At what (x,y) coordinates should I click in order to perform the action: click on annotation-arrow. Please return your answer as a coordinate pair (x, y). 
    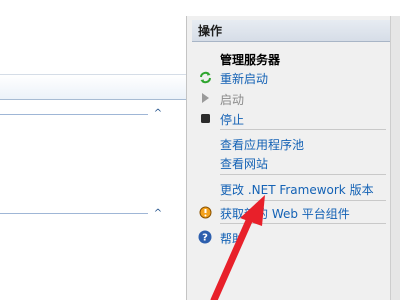
    Looking at the image, I should click on (237, 247).